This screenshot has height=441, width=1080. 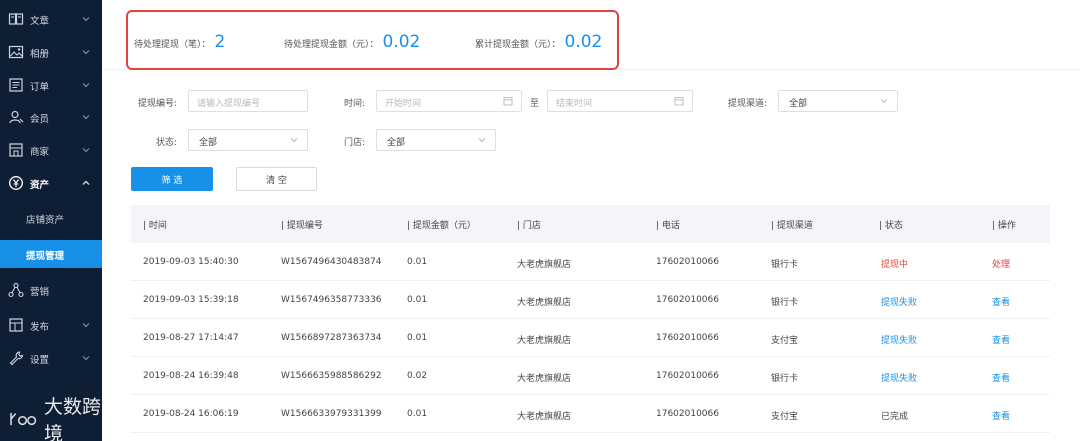 What do you see at coordinates (1001, 263) in the screenshot?
I see `process-link: 处理` at bounding box center [1001, 263].